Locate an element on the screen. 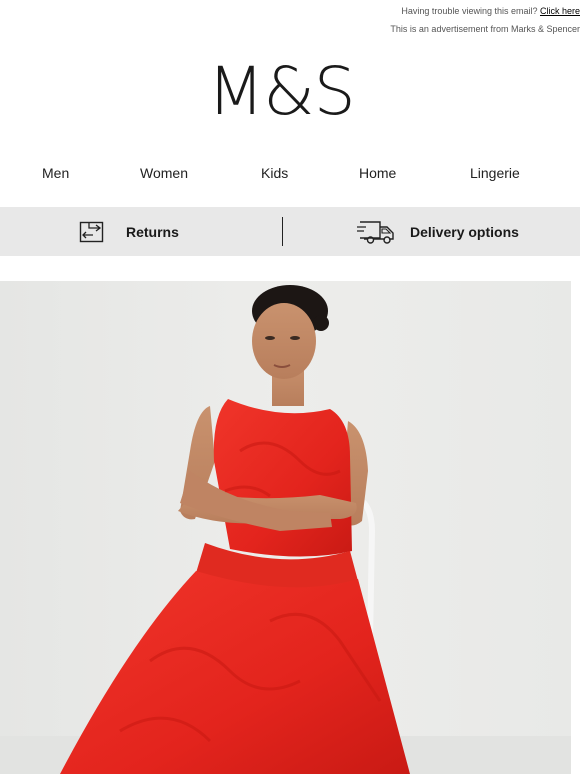 The image size is (580, 774). returns-label: Returns is located at coordinates (152, 231).